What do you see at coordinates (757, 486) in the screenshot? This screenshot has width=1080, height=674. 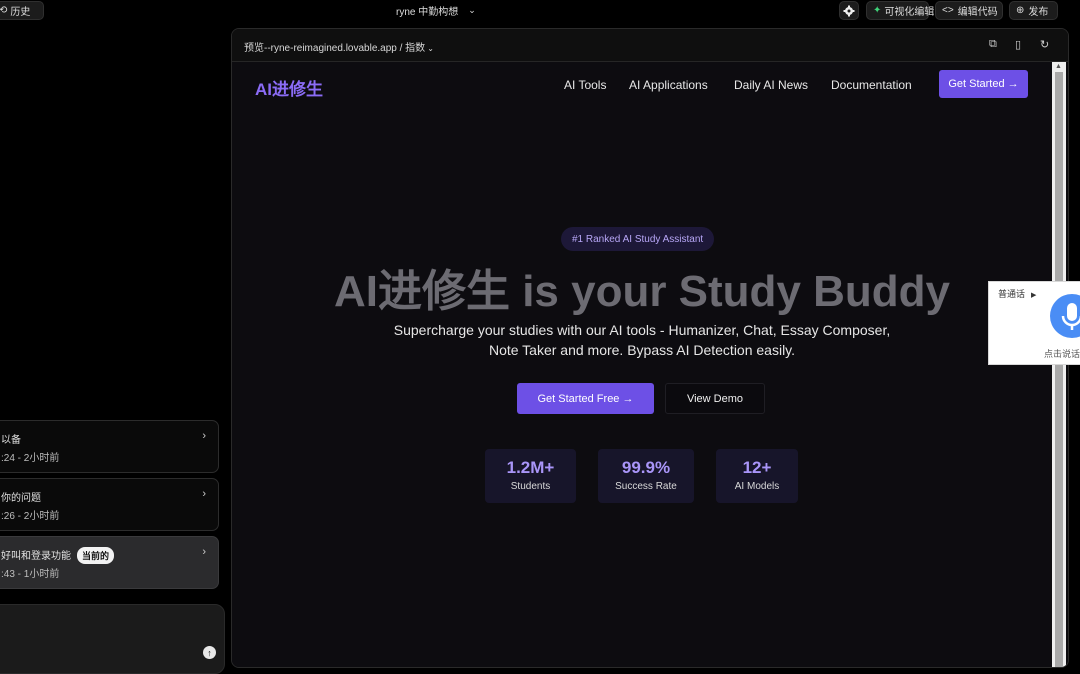 I see `stat-label: AI Models` at bounding box center [757, 486].